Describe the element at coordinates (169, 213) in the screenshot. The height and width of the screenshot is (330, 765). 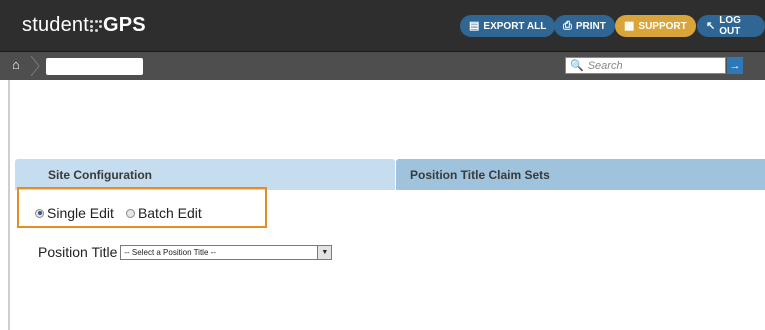
I see `batch-edit-label: Batch Edit` at that location.